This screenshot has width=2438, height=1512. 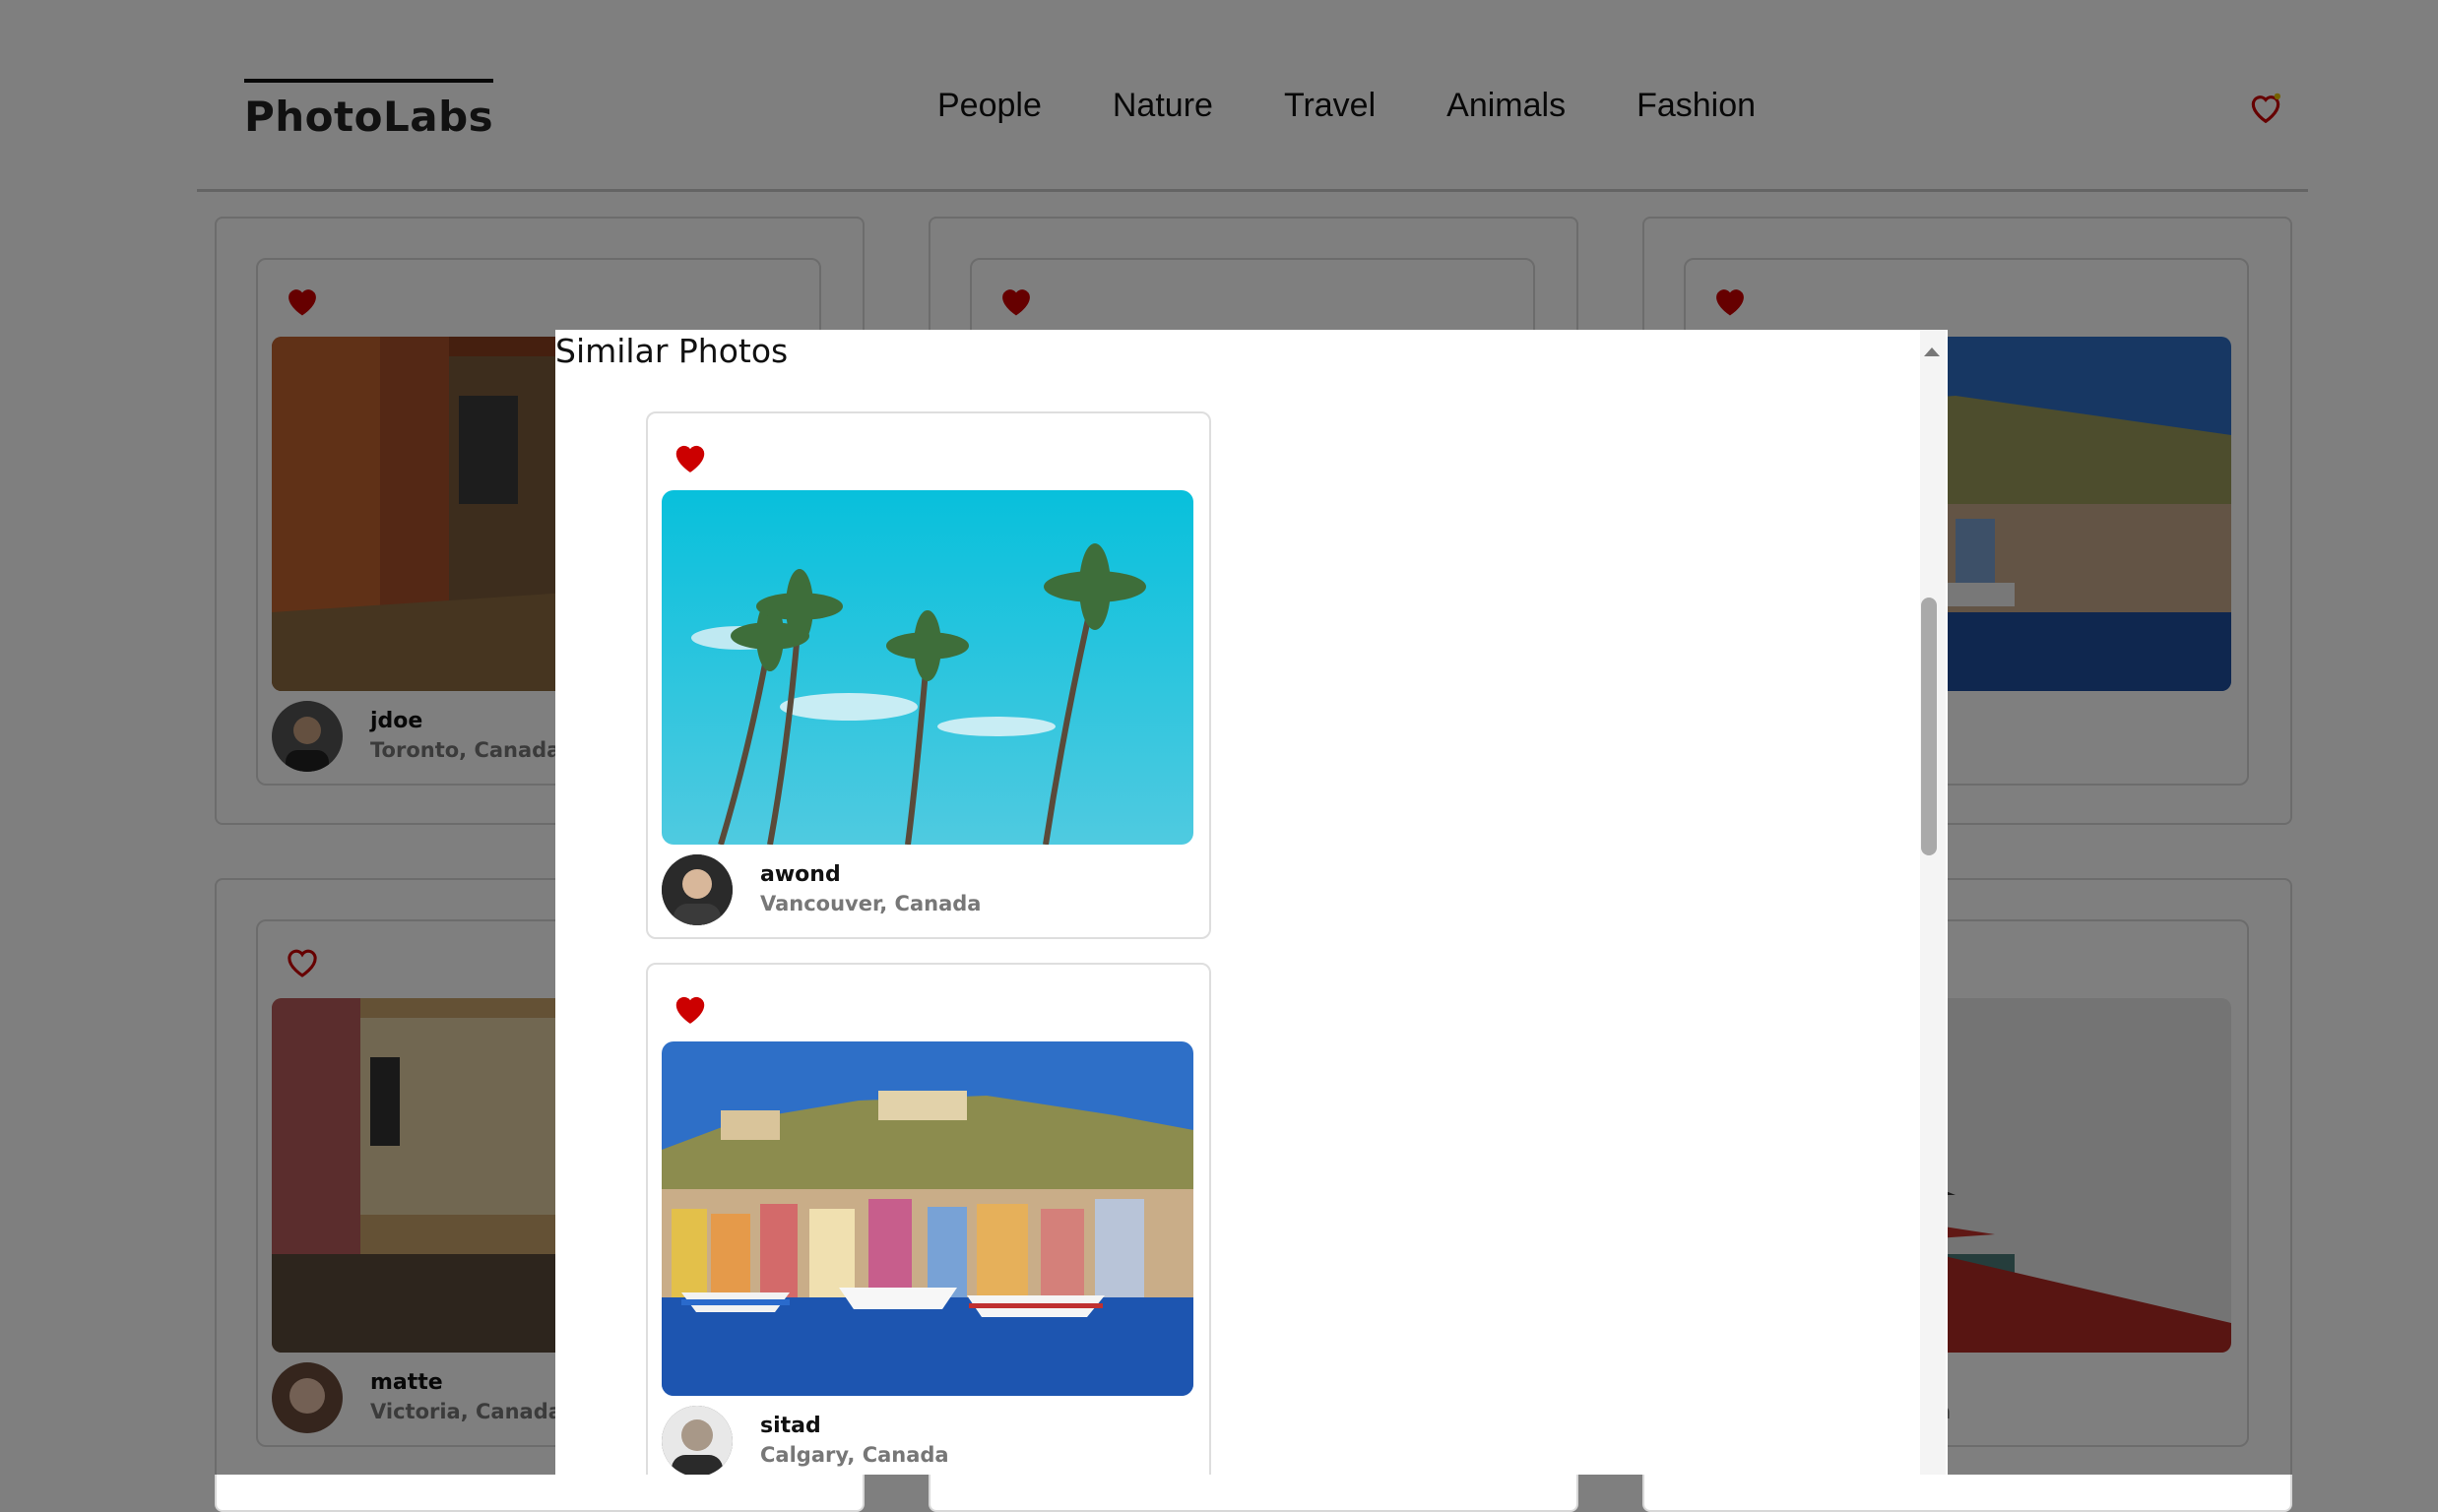 I want to click on username: awond, so click(x=800, y=874).